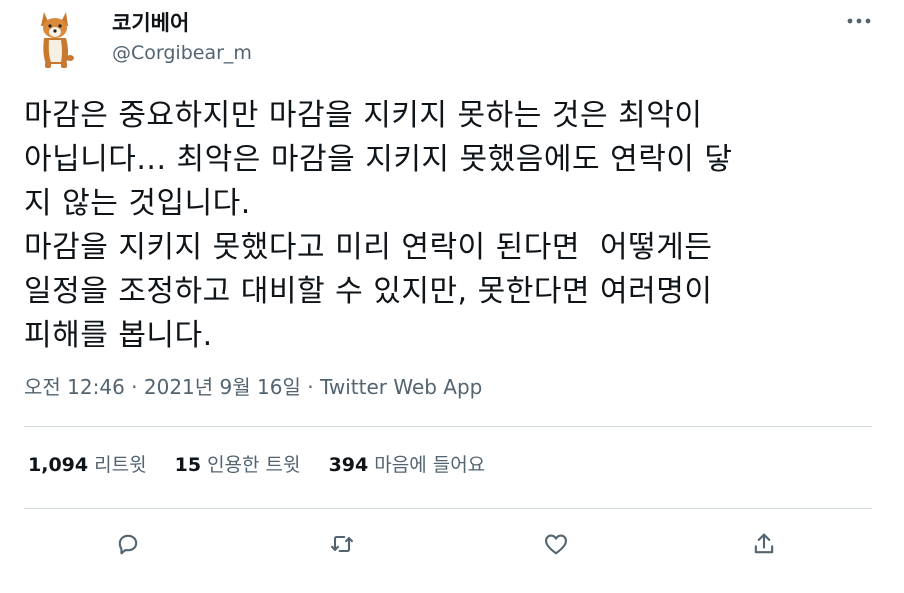 Image resolution: width=904 pixels, height=593 pixels. Describe the element at coordinates (182, 23) in the screenshot. I see `display-name: 코기베어` at that location.